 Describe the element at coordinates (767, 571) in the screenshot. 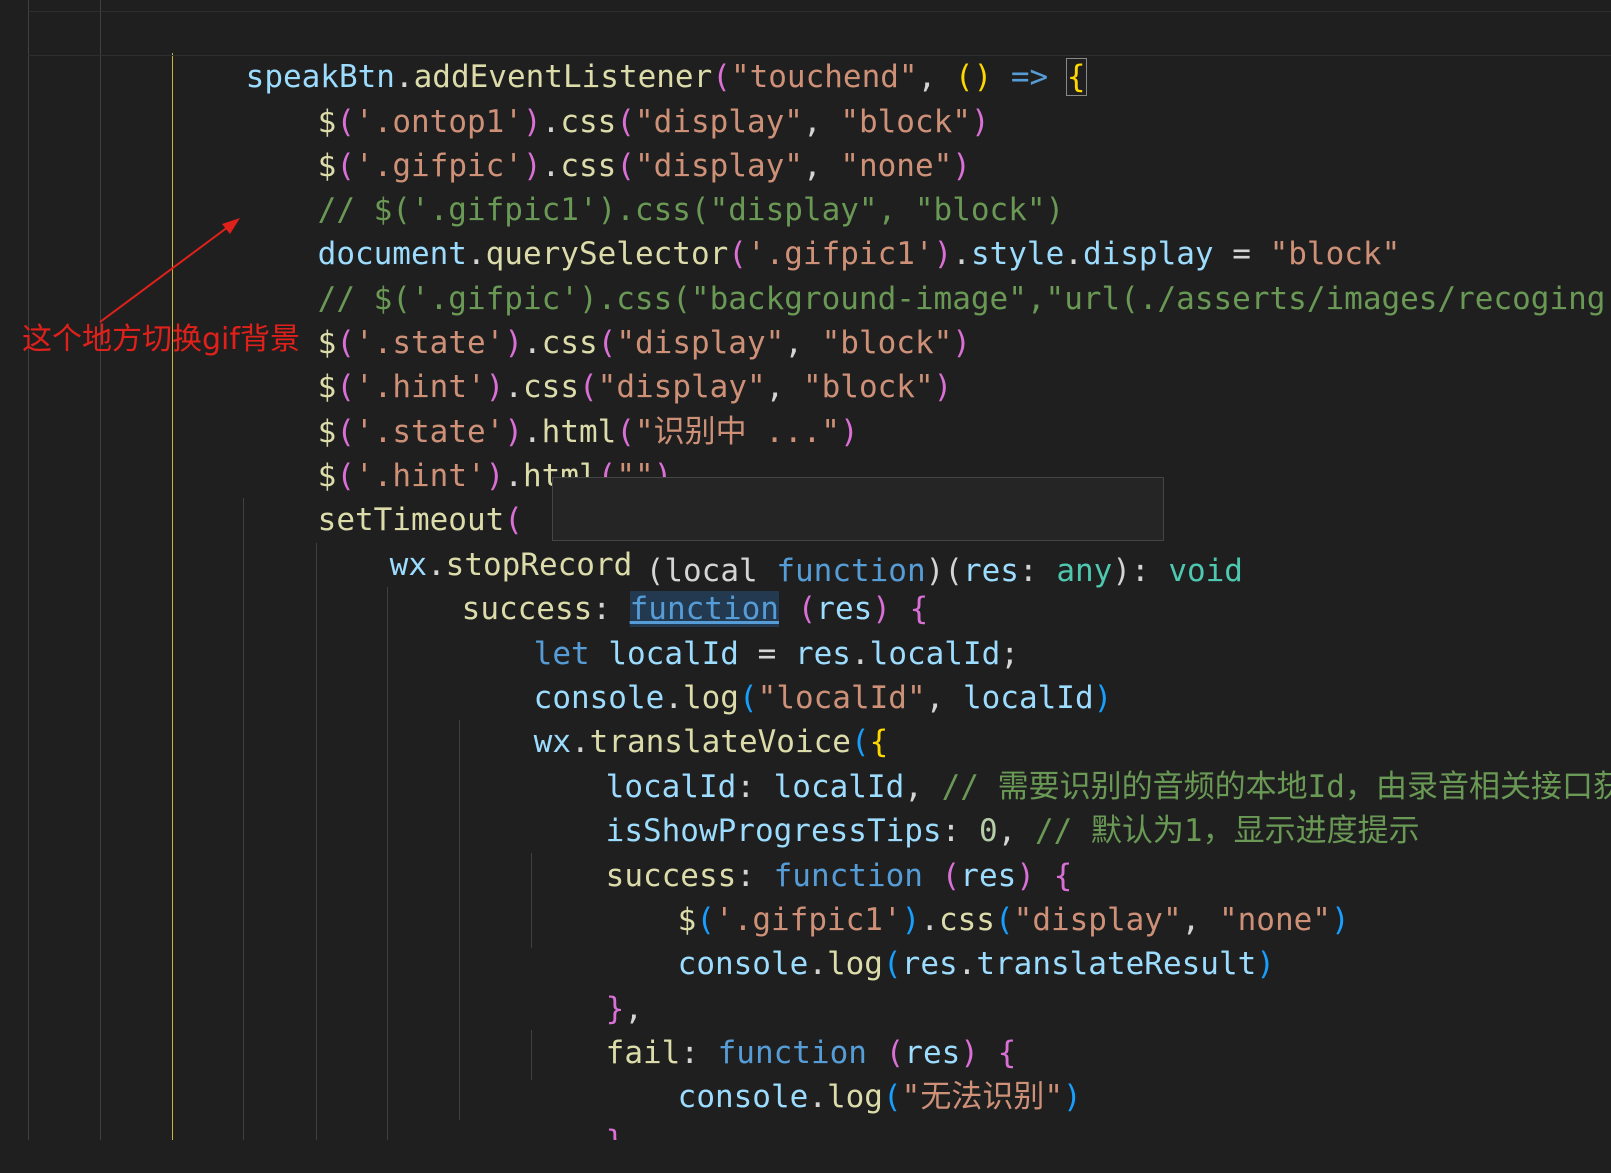

I see `tooltip-space` at that location.